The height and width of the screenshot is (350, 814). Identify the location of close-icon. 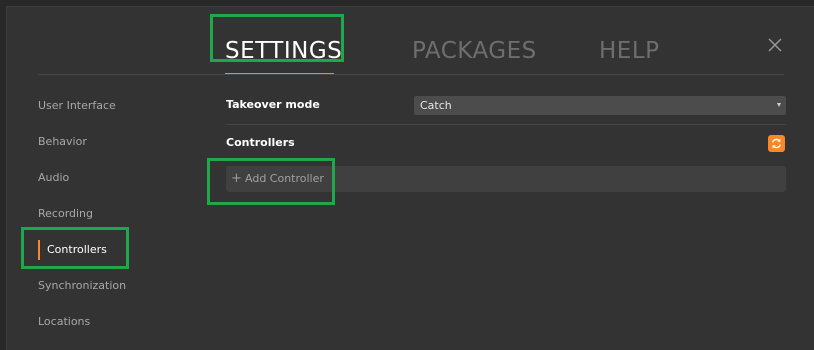
(775, 45).